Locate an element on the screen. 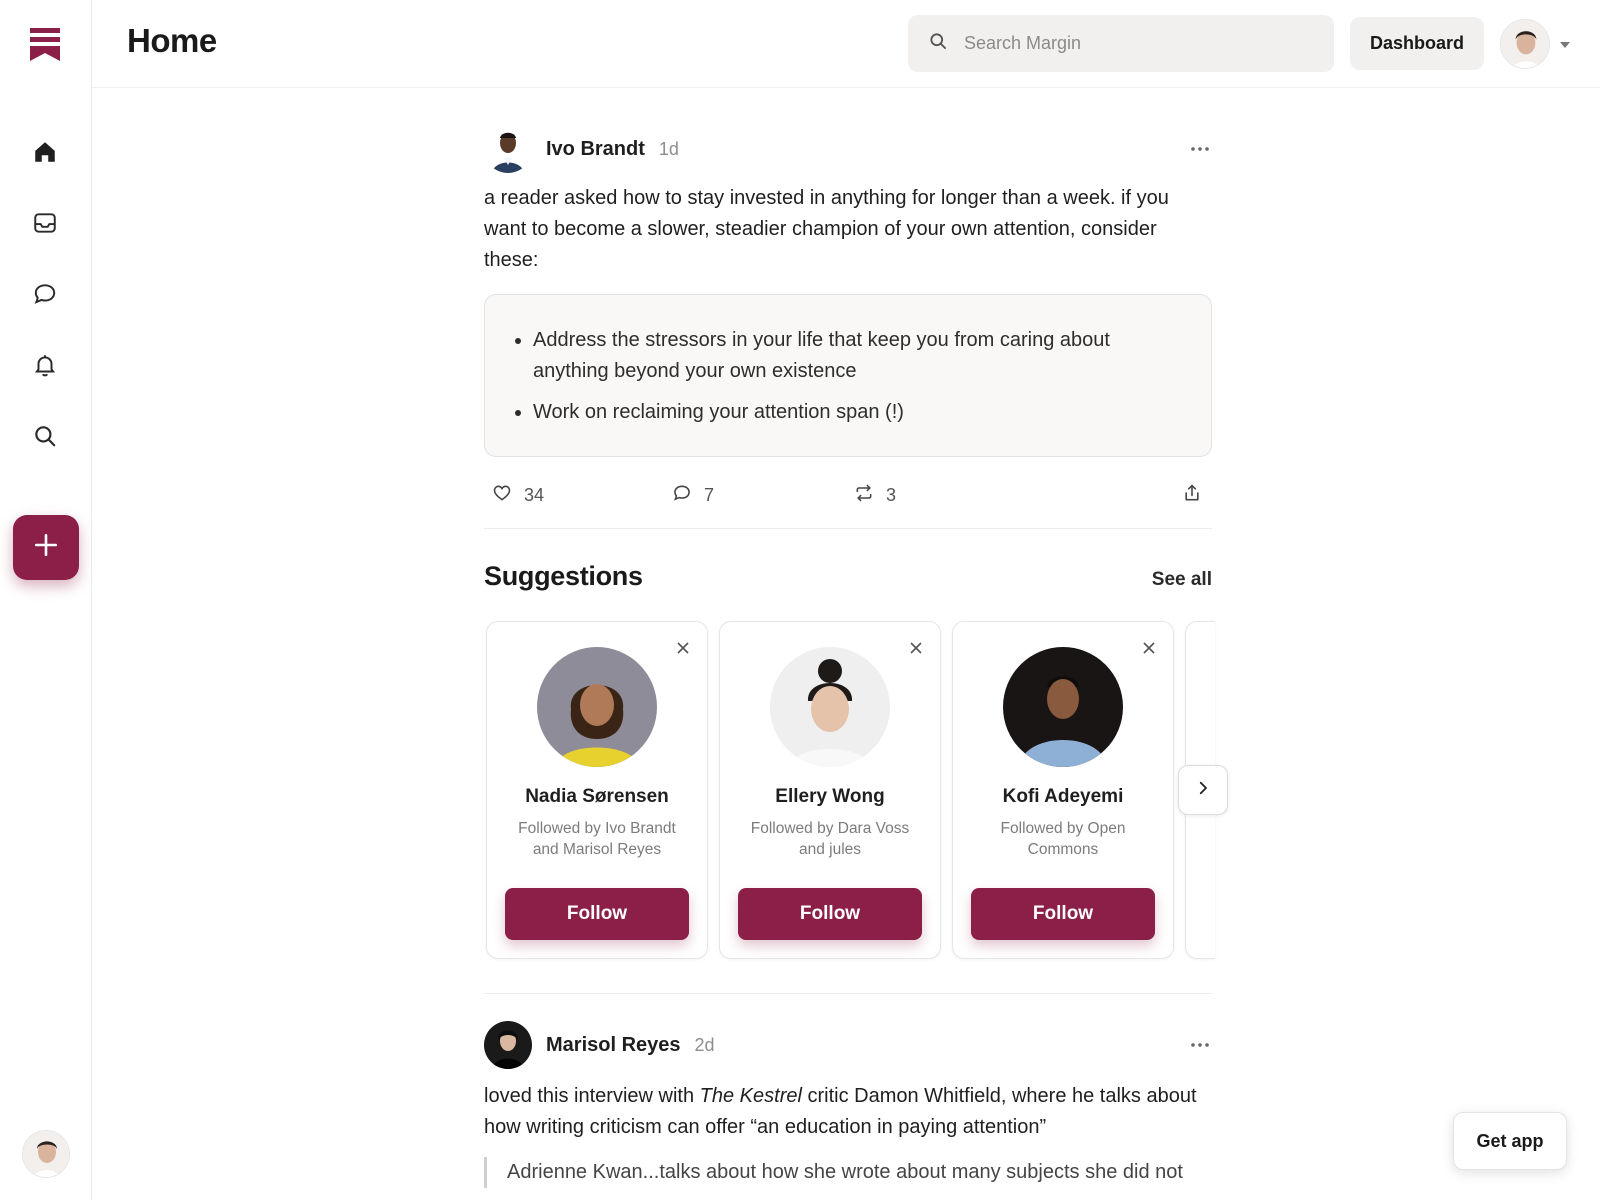 This screenshot has height=1200, width=1600. sidebar-item-chat is located at coordinates (45, 296).